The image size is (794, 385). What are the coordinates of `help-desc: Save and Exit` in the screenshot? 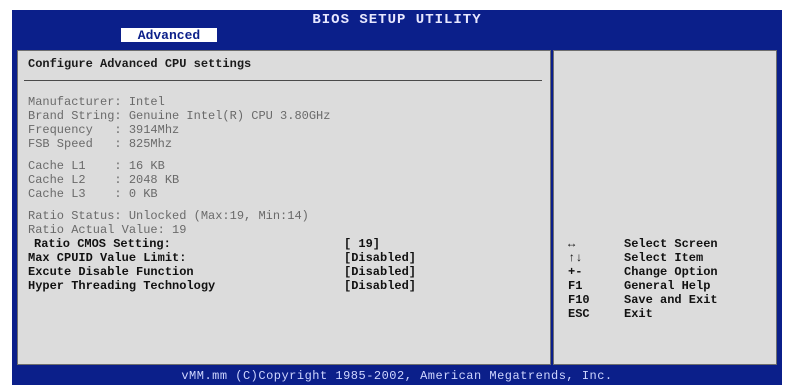 It's located at (671, 300).